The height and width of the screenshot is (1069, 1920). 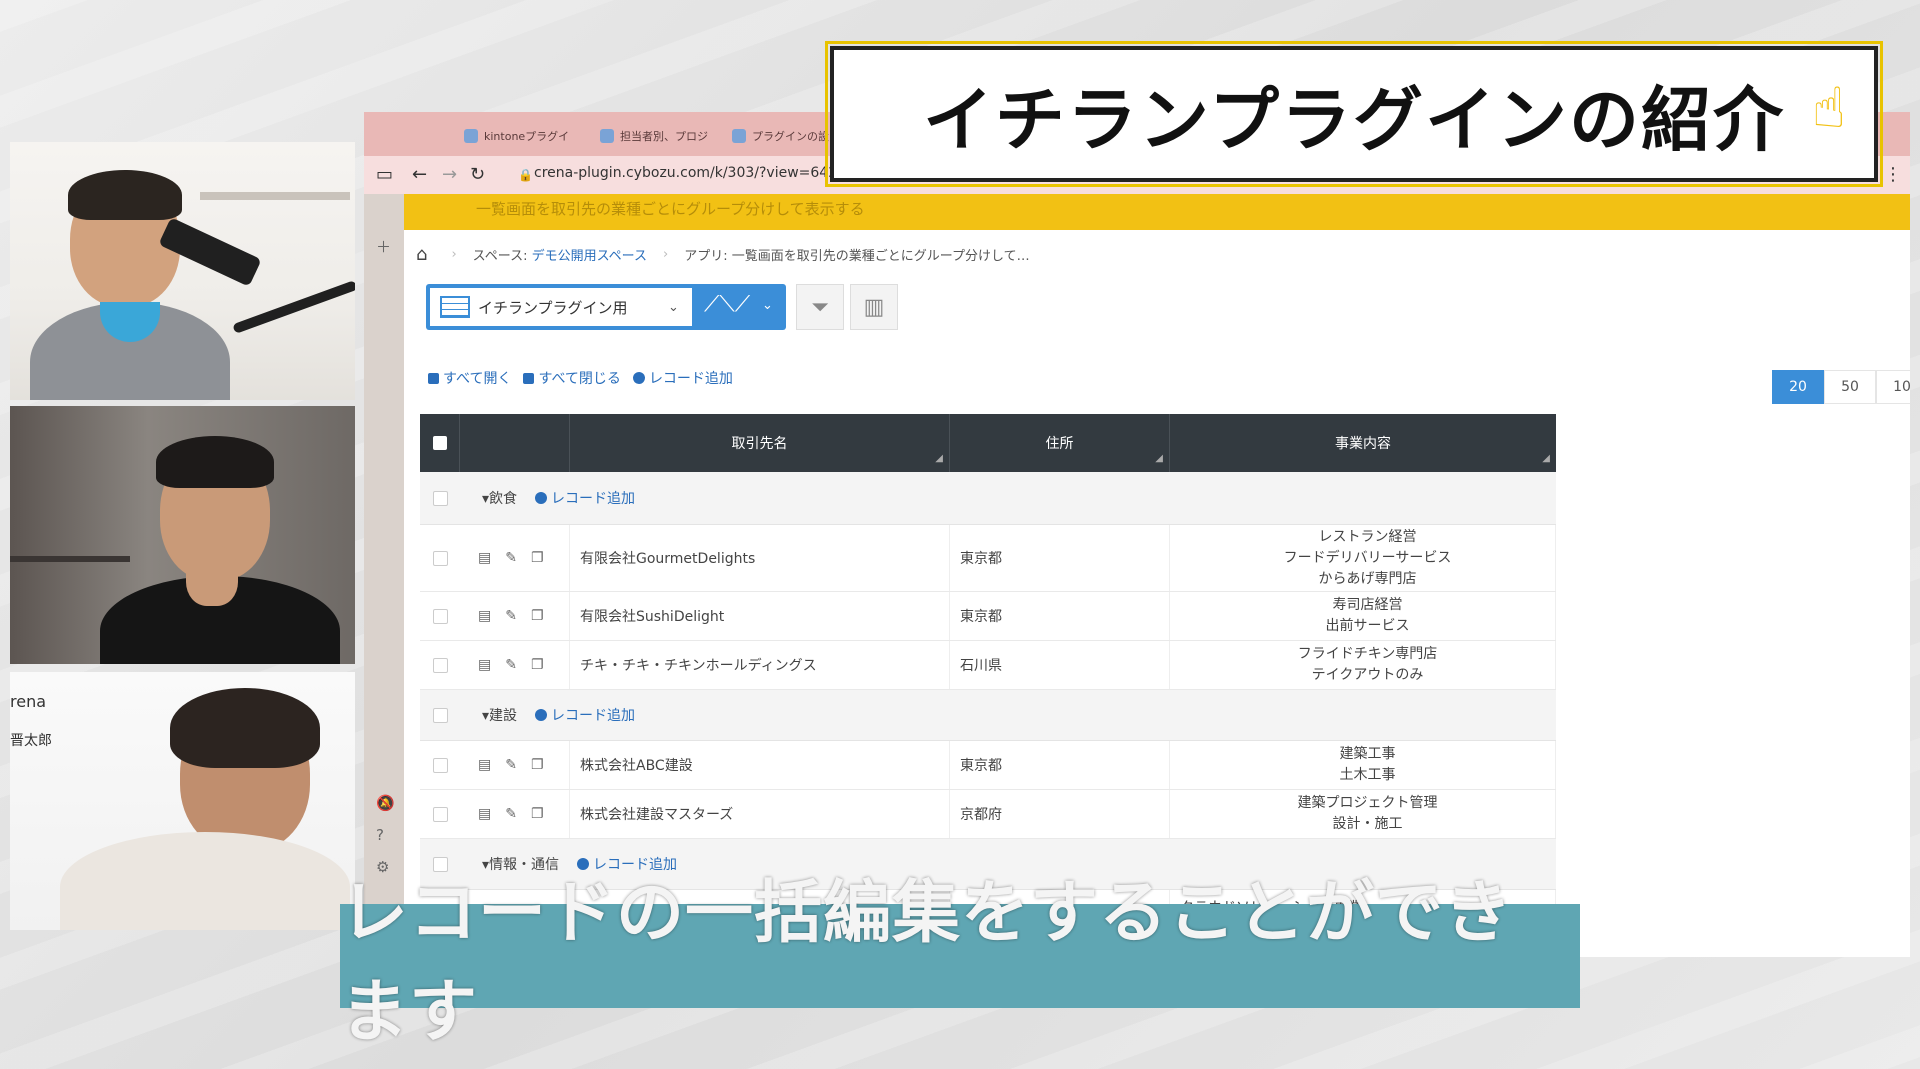 What do you see at coordinates (1367, 578) in the screenshot?
I see `business-line: からあげ専門店` at bounding box center [1367, 578].